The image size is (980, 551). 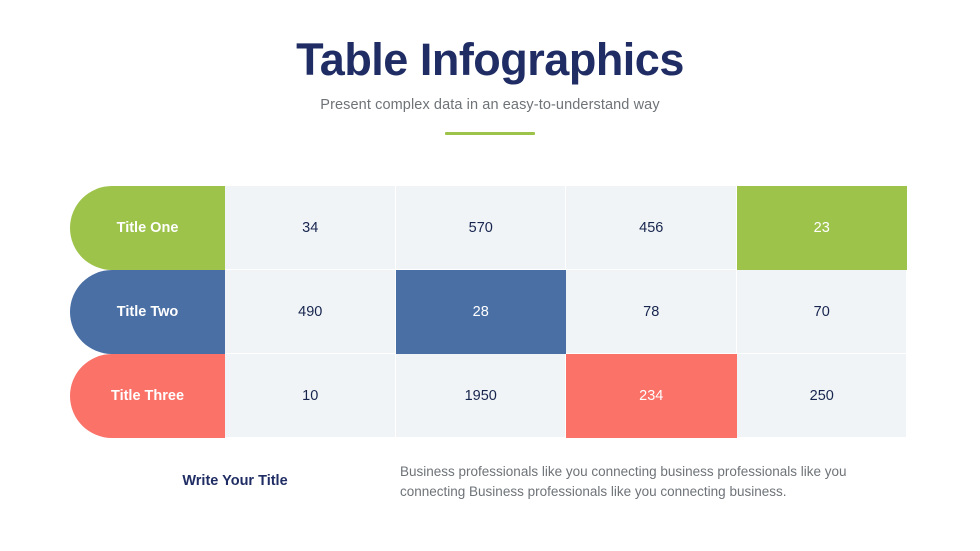 I want to click on table-cell: 1950, so click(x=480, y=396).